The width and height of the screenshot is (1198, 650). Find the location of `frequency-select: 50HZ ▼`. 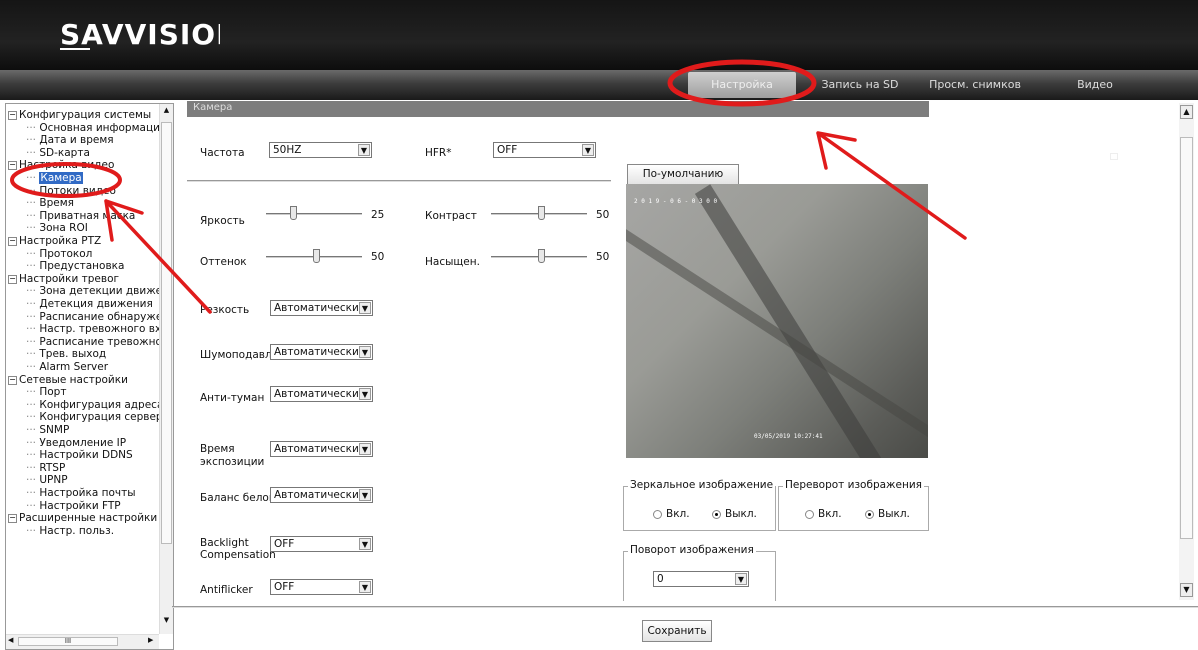

frequency-select: 50HZ ▼ is located at coordinates (320, 150).